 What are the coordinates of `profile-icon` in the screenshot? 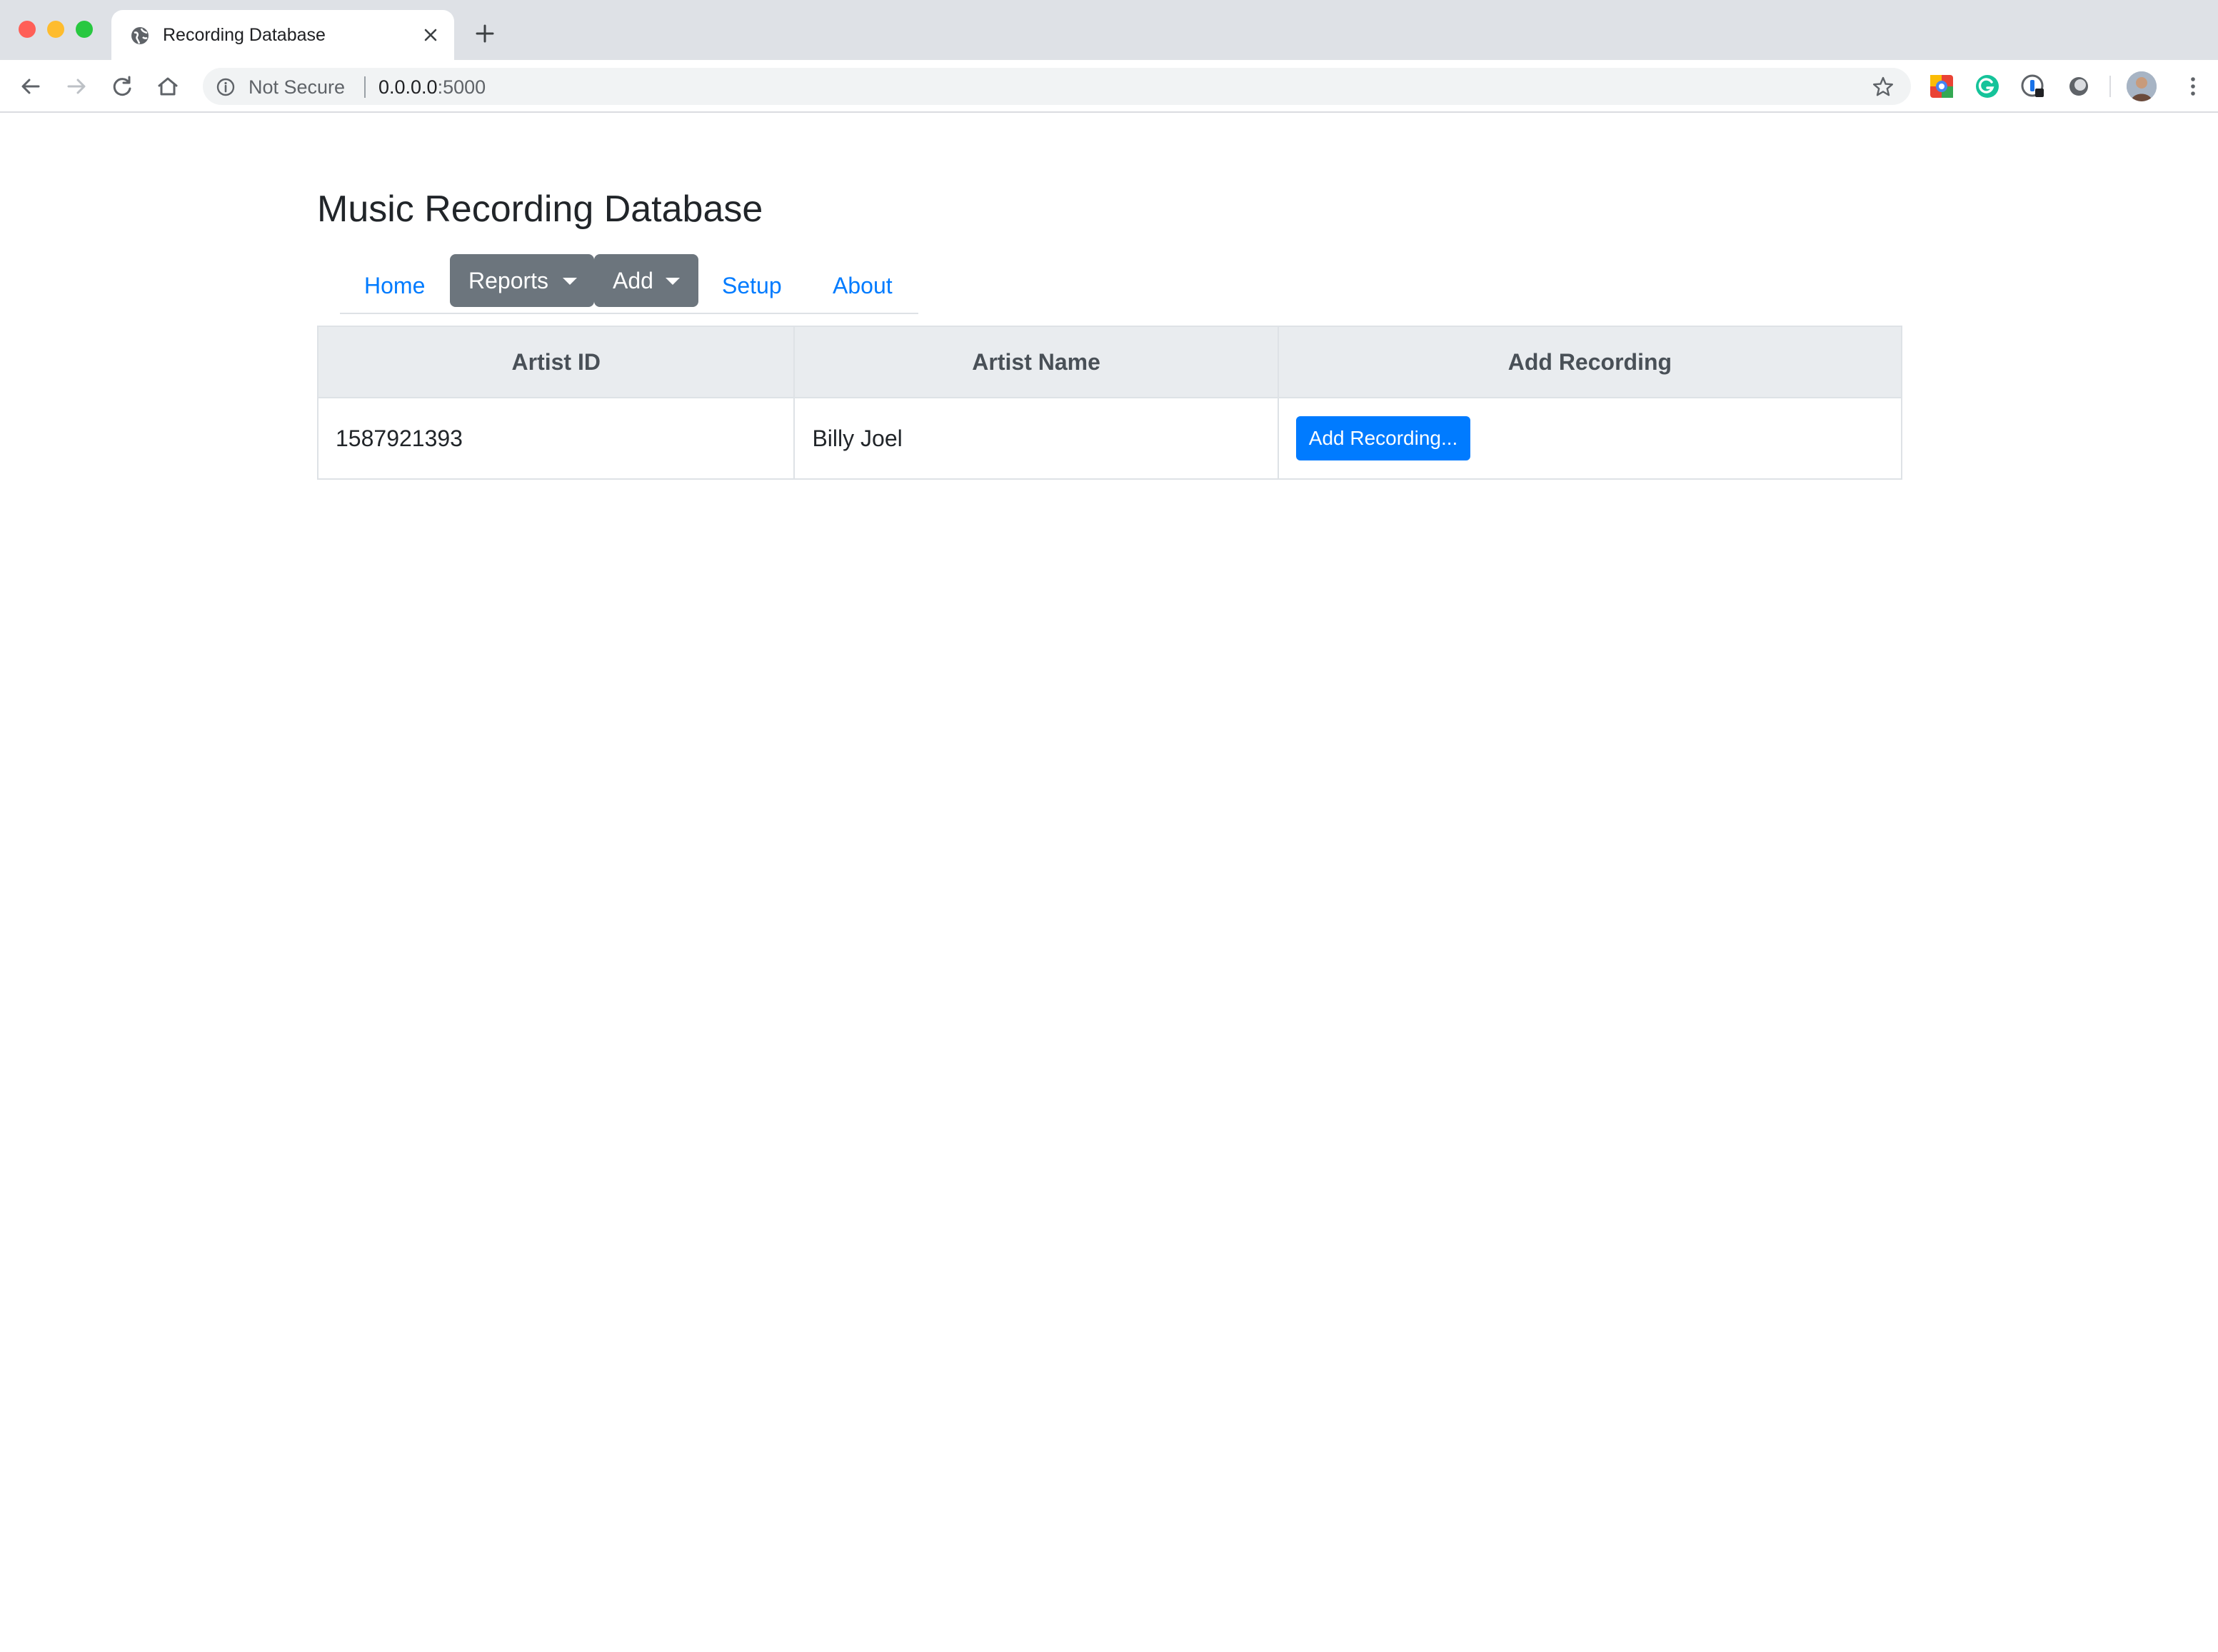 It's located at (2142, 86).